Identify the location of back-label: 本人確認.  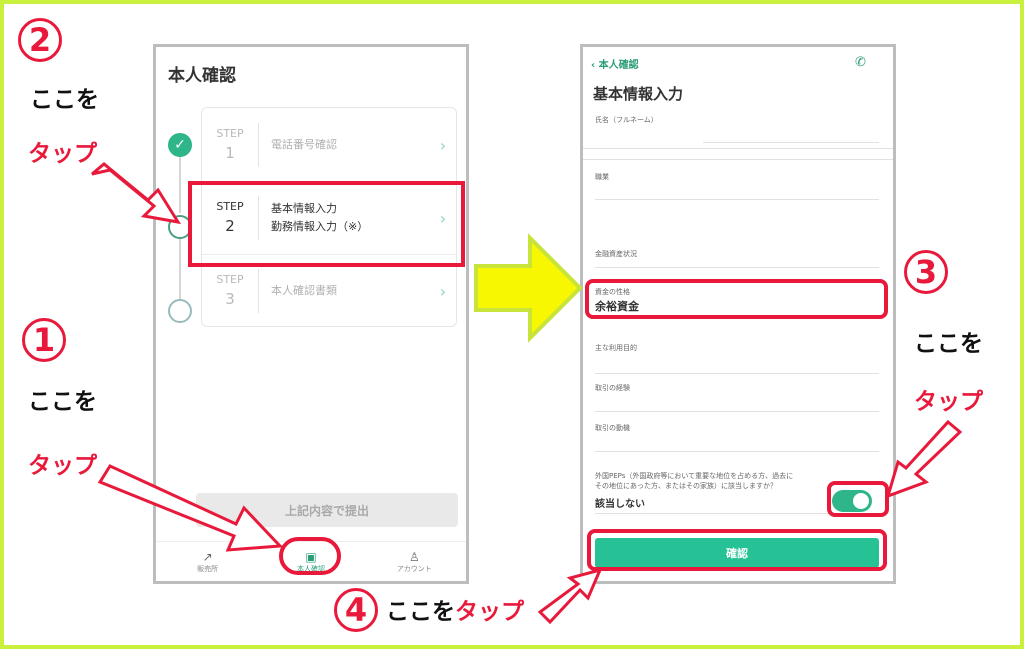
(618, 65).